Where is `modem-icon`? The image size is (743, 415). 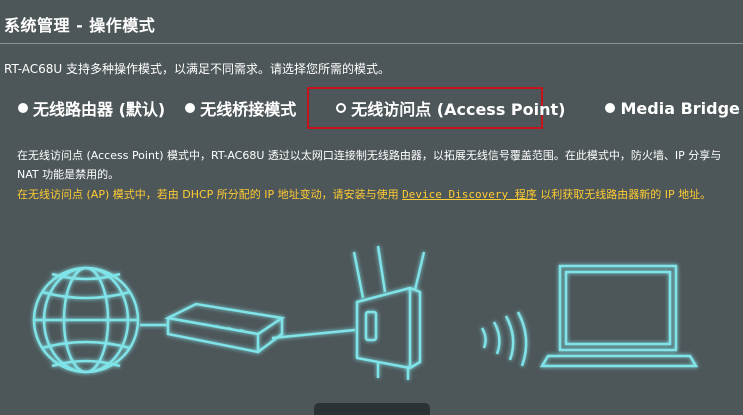
modem-icon is located at coordinates (225, 328).